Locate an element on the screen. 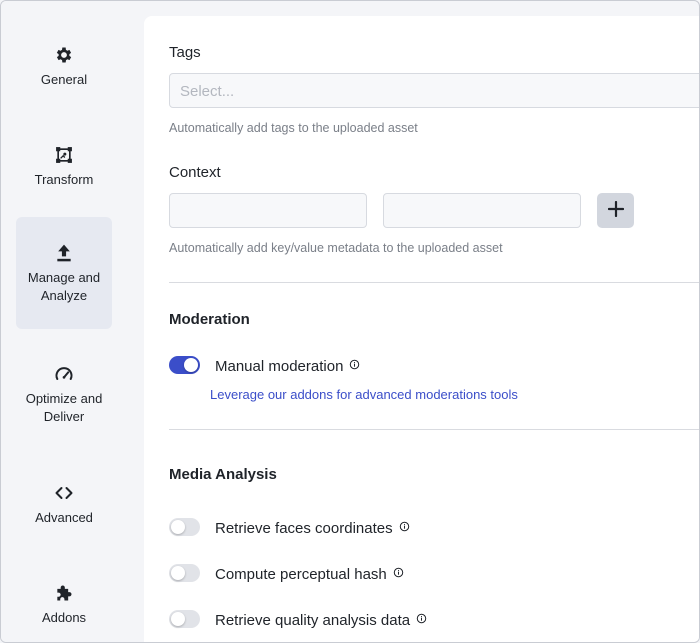 This screenshot has height=643, width=700. perceptual-hash-row: Compute perceptual hash is located at coordinates (309, 574).